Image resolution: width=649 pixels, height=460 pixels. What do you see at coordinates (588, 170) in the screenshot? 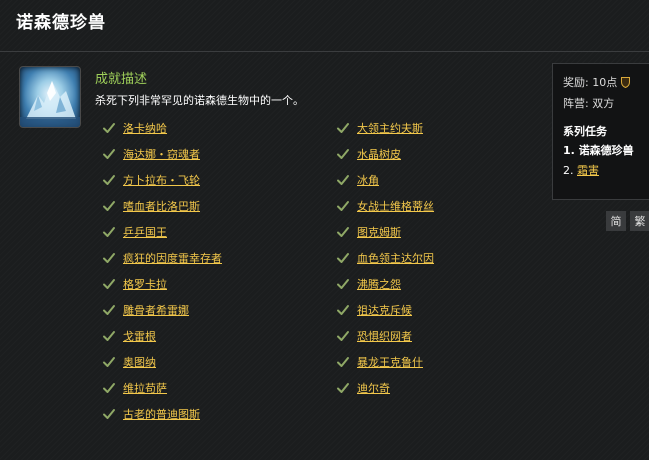
I see `series-link: 霜害` at bounding box center [588, 170].